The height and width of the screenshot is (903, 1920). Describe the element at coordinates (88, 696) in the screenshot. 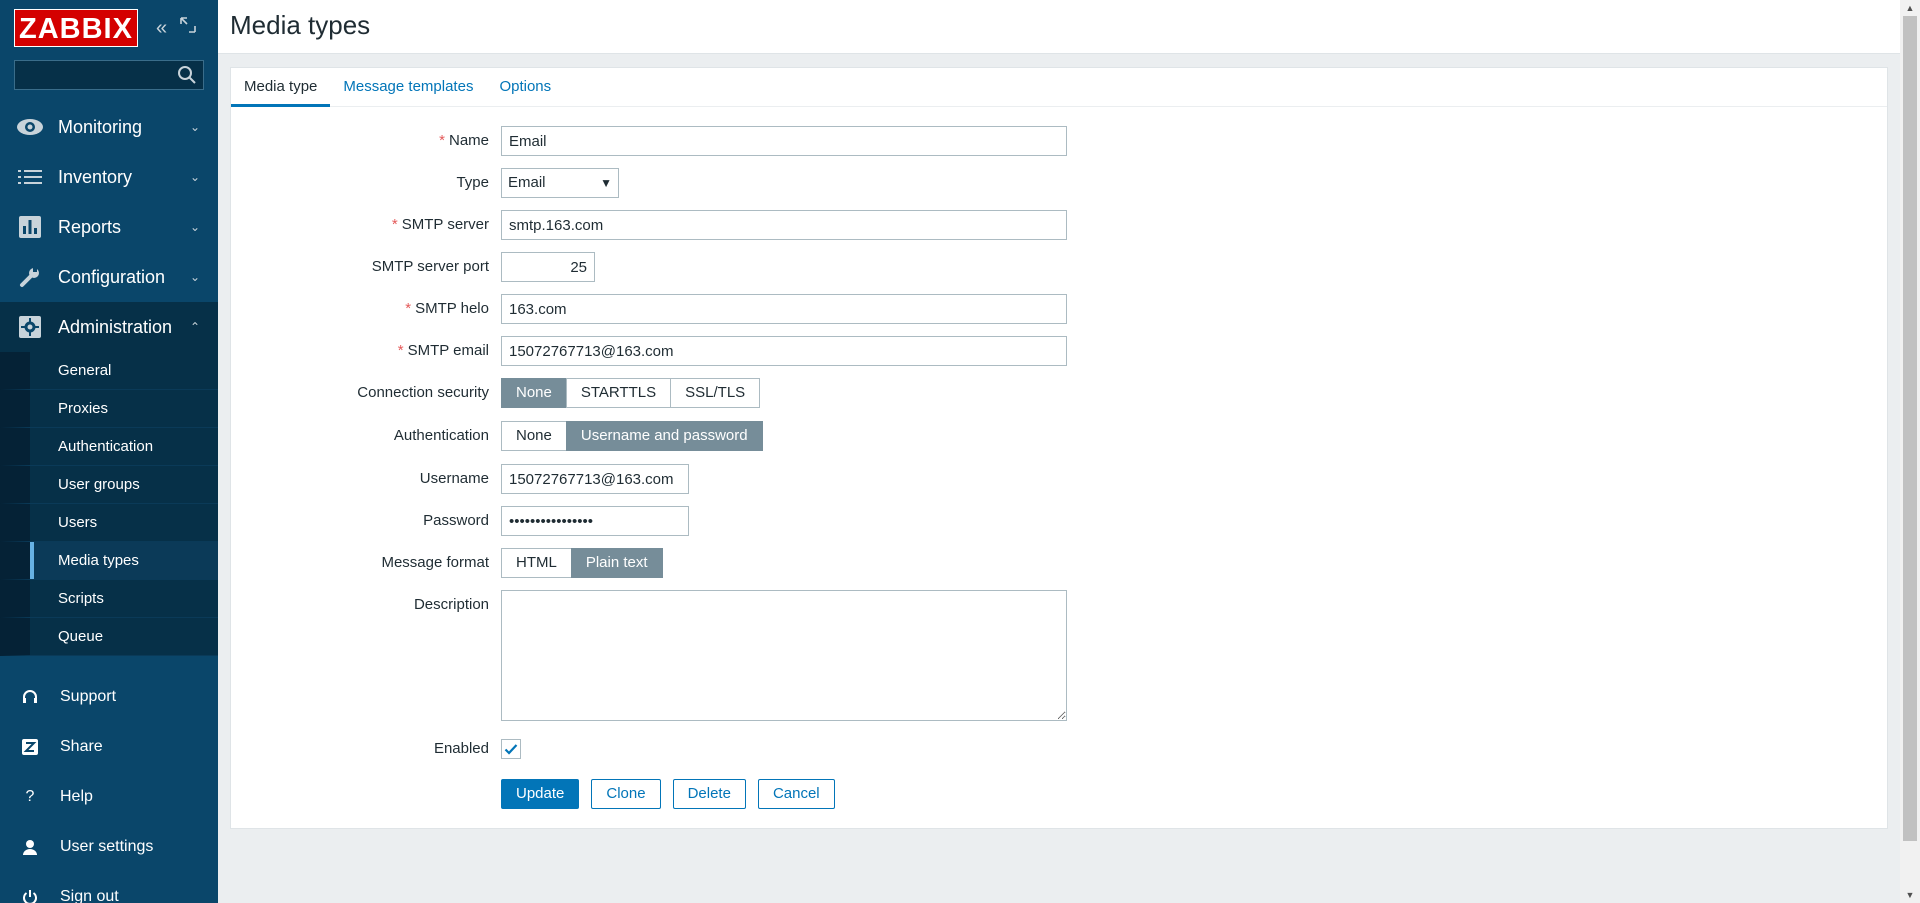

I see `menu-label: Support` at that location.